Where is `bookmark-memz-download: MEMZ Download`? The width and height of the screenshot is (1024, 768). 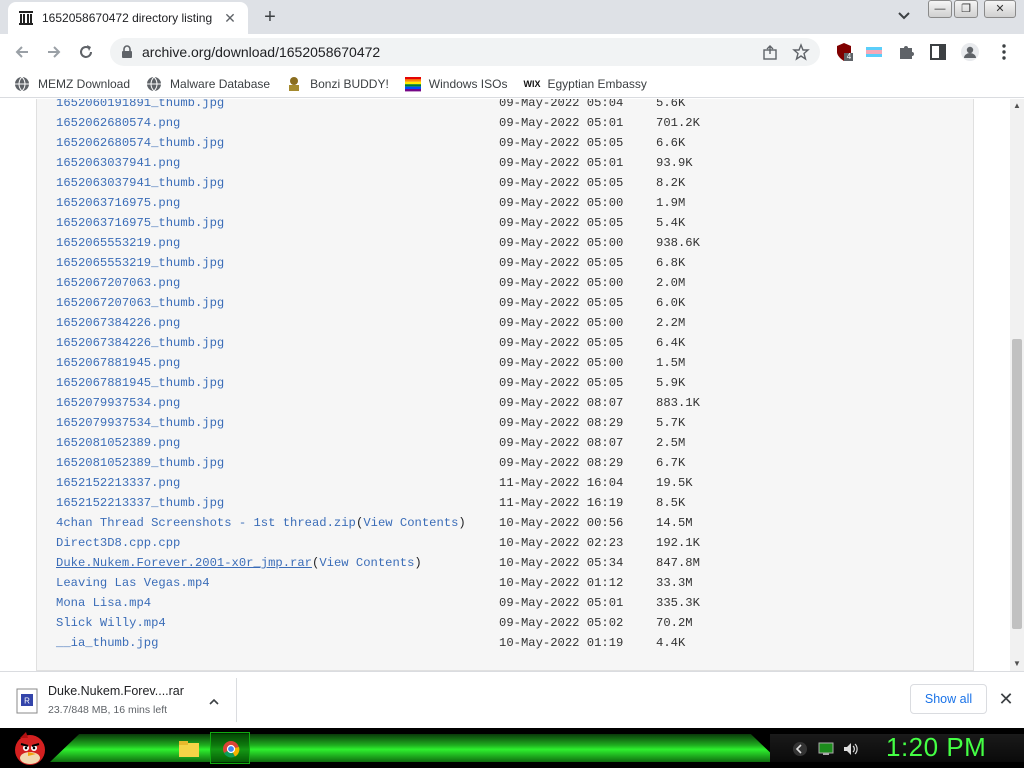 bookmark-memz-download: MEMZ Download is located at coordinates (72, 84).